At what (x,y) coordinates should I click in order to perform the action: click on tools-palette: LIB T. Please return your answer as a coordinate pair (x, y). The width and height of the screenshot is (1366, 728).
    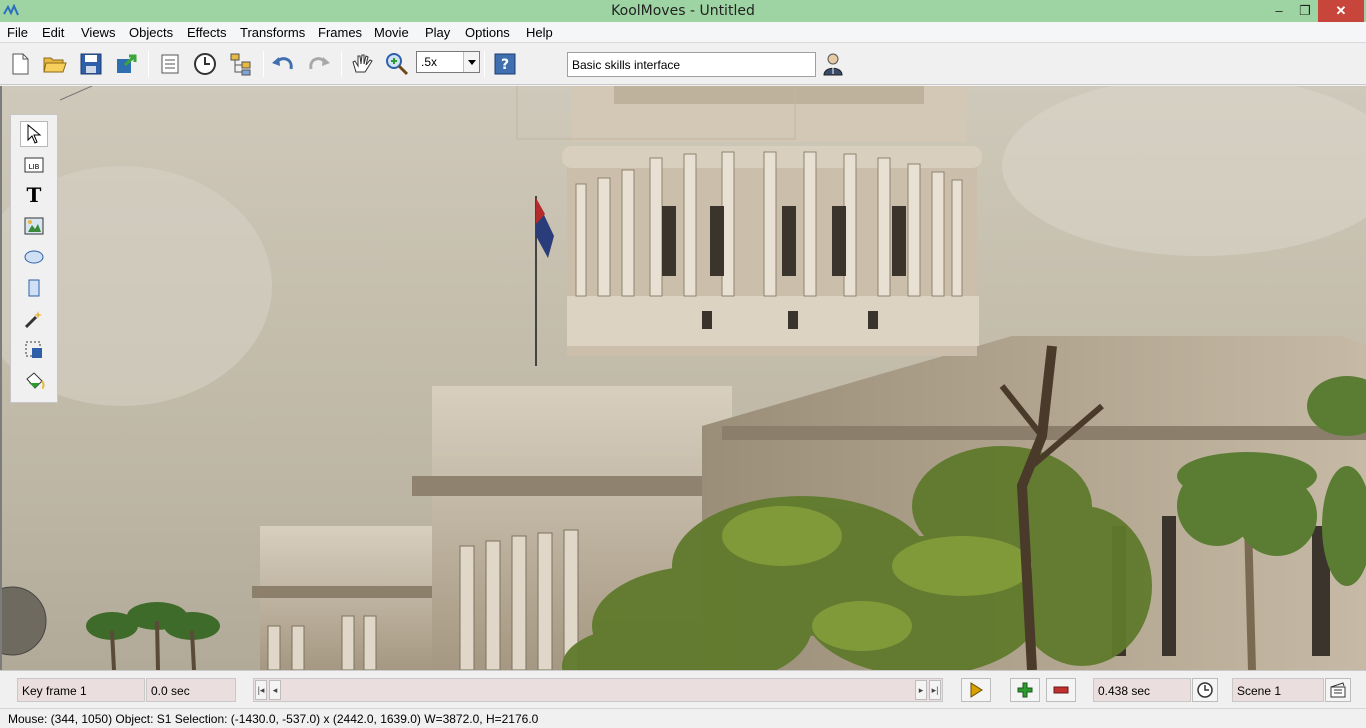
    Looking at the image, I should click on (34, 258).